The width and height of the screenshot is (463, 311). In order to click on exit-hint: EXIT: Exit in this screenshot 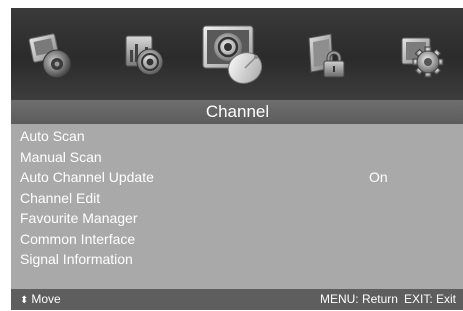, I will do `click(429, 299)`.